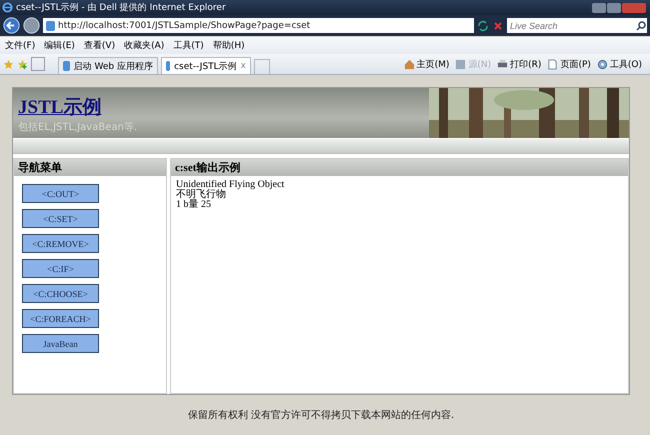 The height and width of the screenshot is (435, 650). What do you see at coordinates (144, 45) in the screenshot?
I see `menu-item: 收藏夹(A)` at bounding box center [144, 45].